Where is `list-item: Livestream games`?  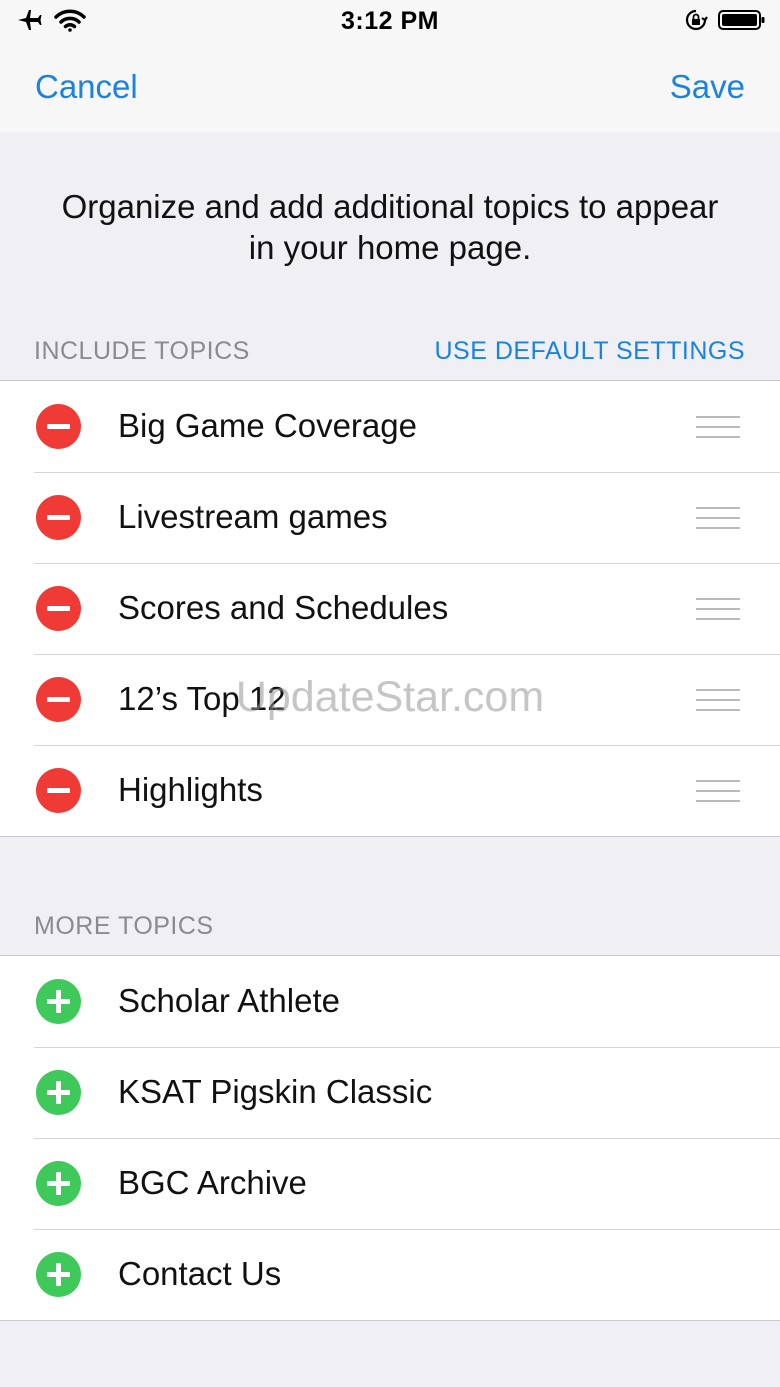
list-item: Livestream games is located at coordinates (390, 517).